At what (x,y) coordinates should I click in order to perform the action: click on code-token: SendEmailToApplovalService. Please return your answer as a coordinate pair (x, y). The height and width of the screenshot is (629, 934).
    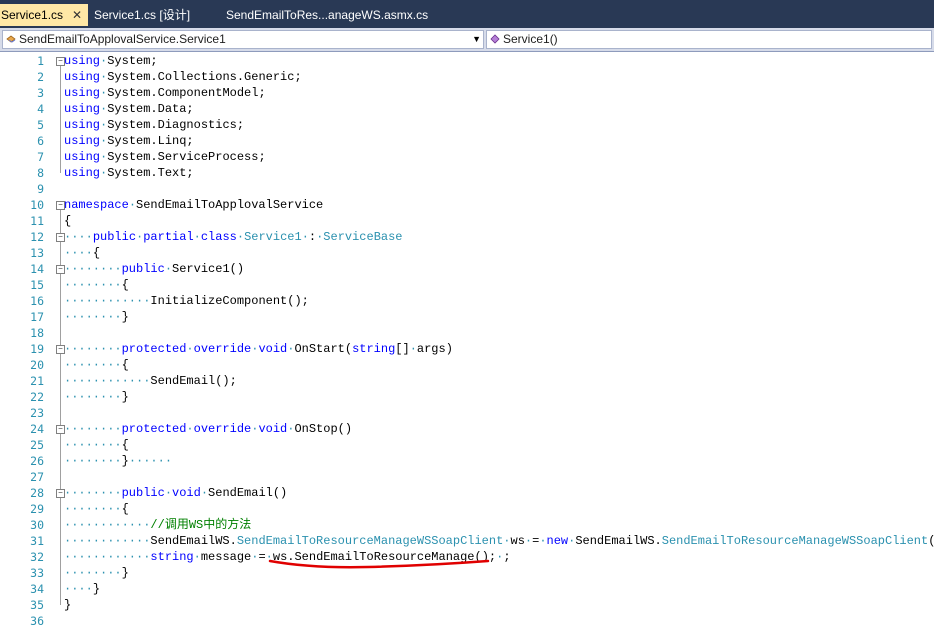
    Looking at the image, I should click on (230, 205).